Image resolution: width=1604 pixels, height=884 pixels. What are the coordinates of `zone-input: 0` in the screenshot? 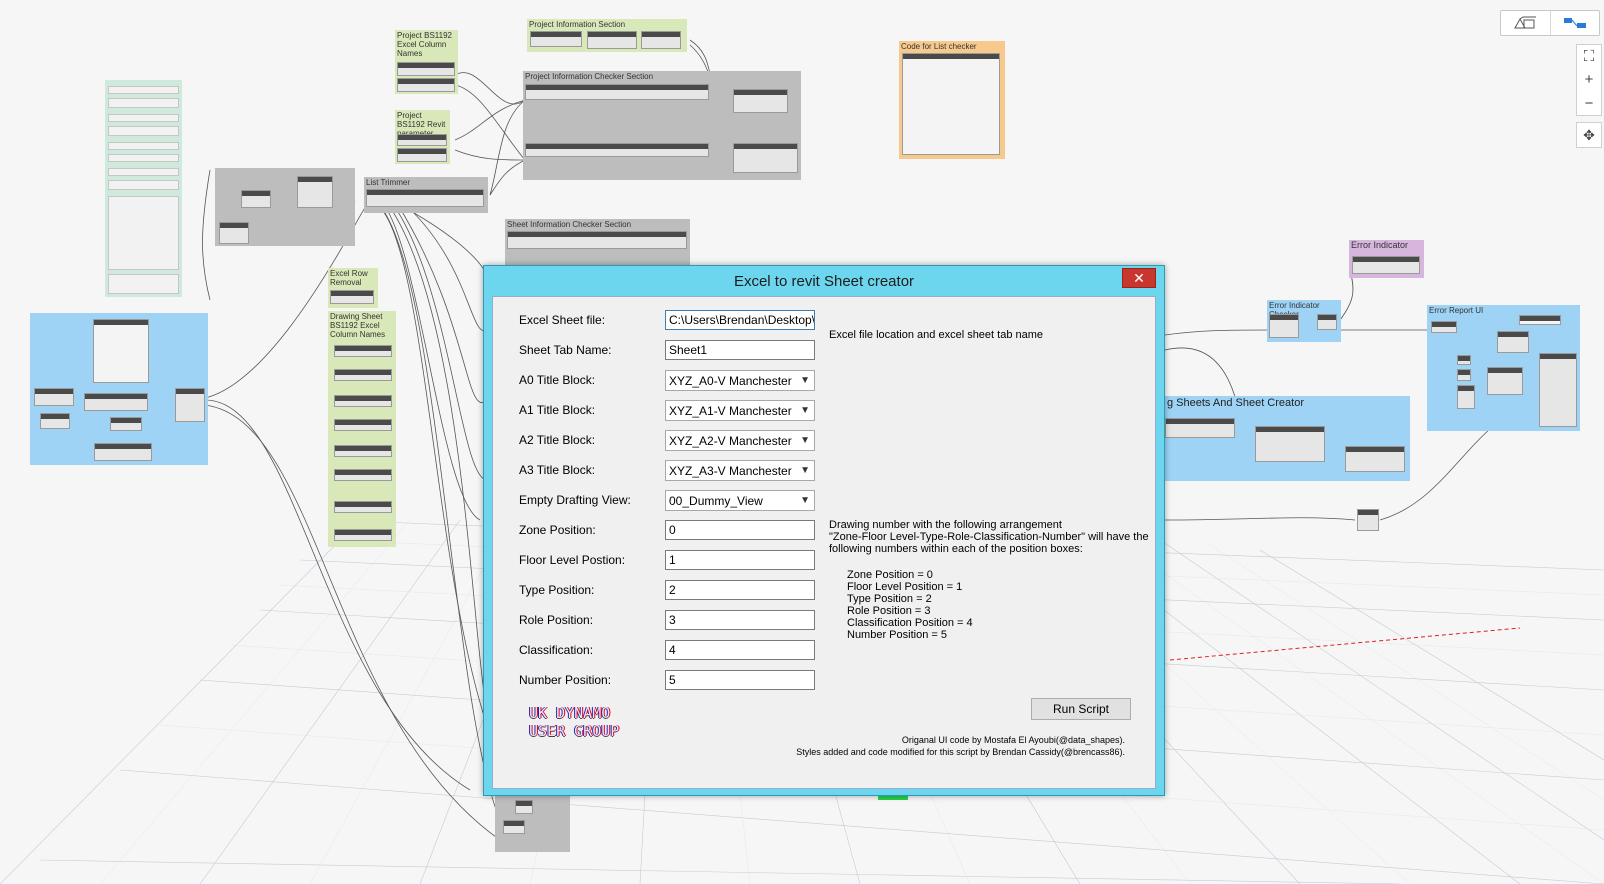 It's located at (740, 530).